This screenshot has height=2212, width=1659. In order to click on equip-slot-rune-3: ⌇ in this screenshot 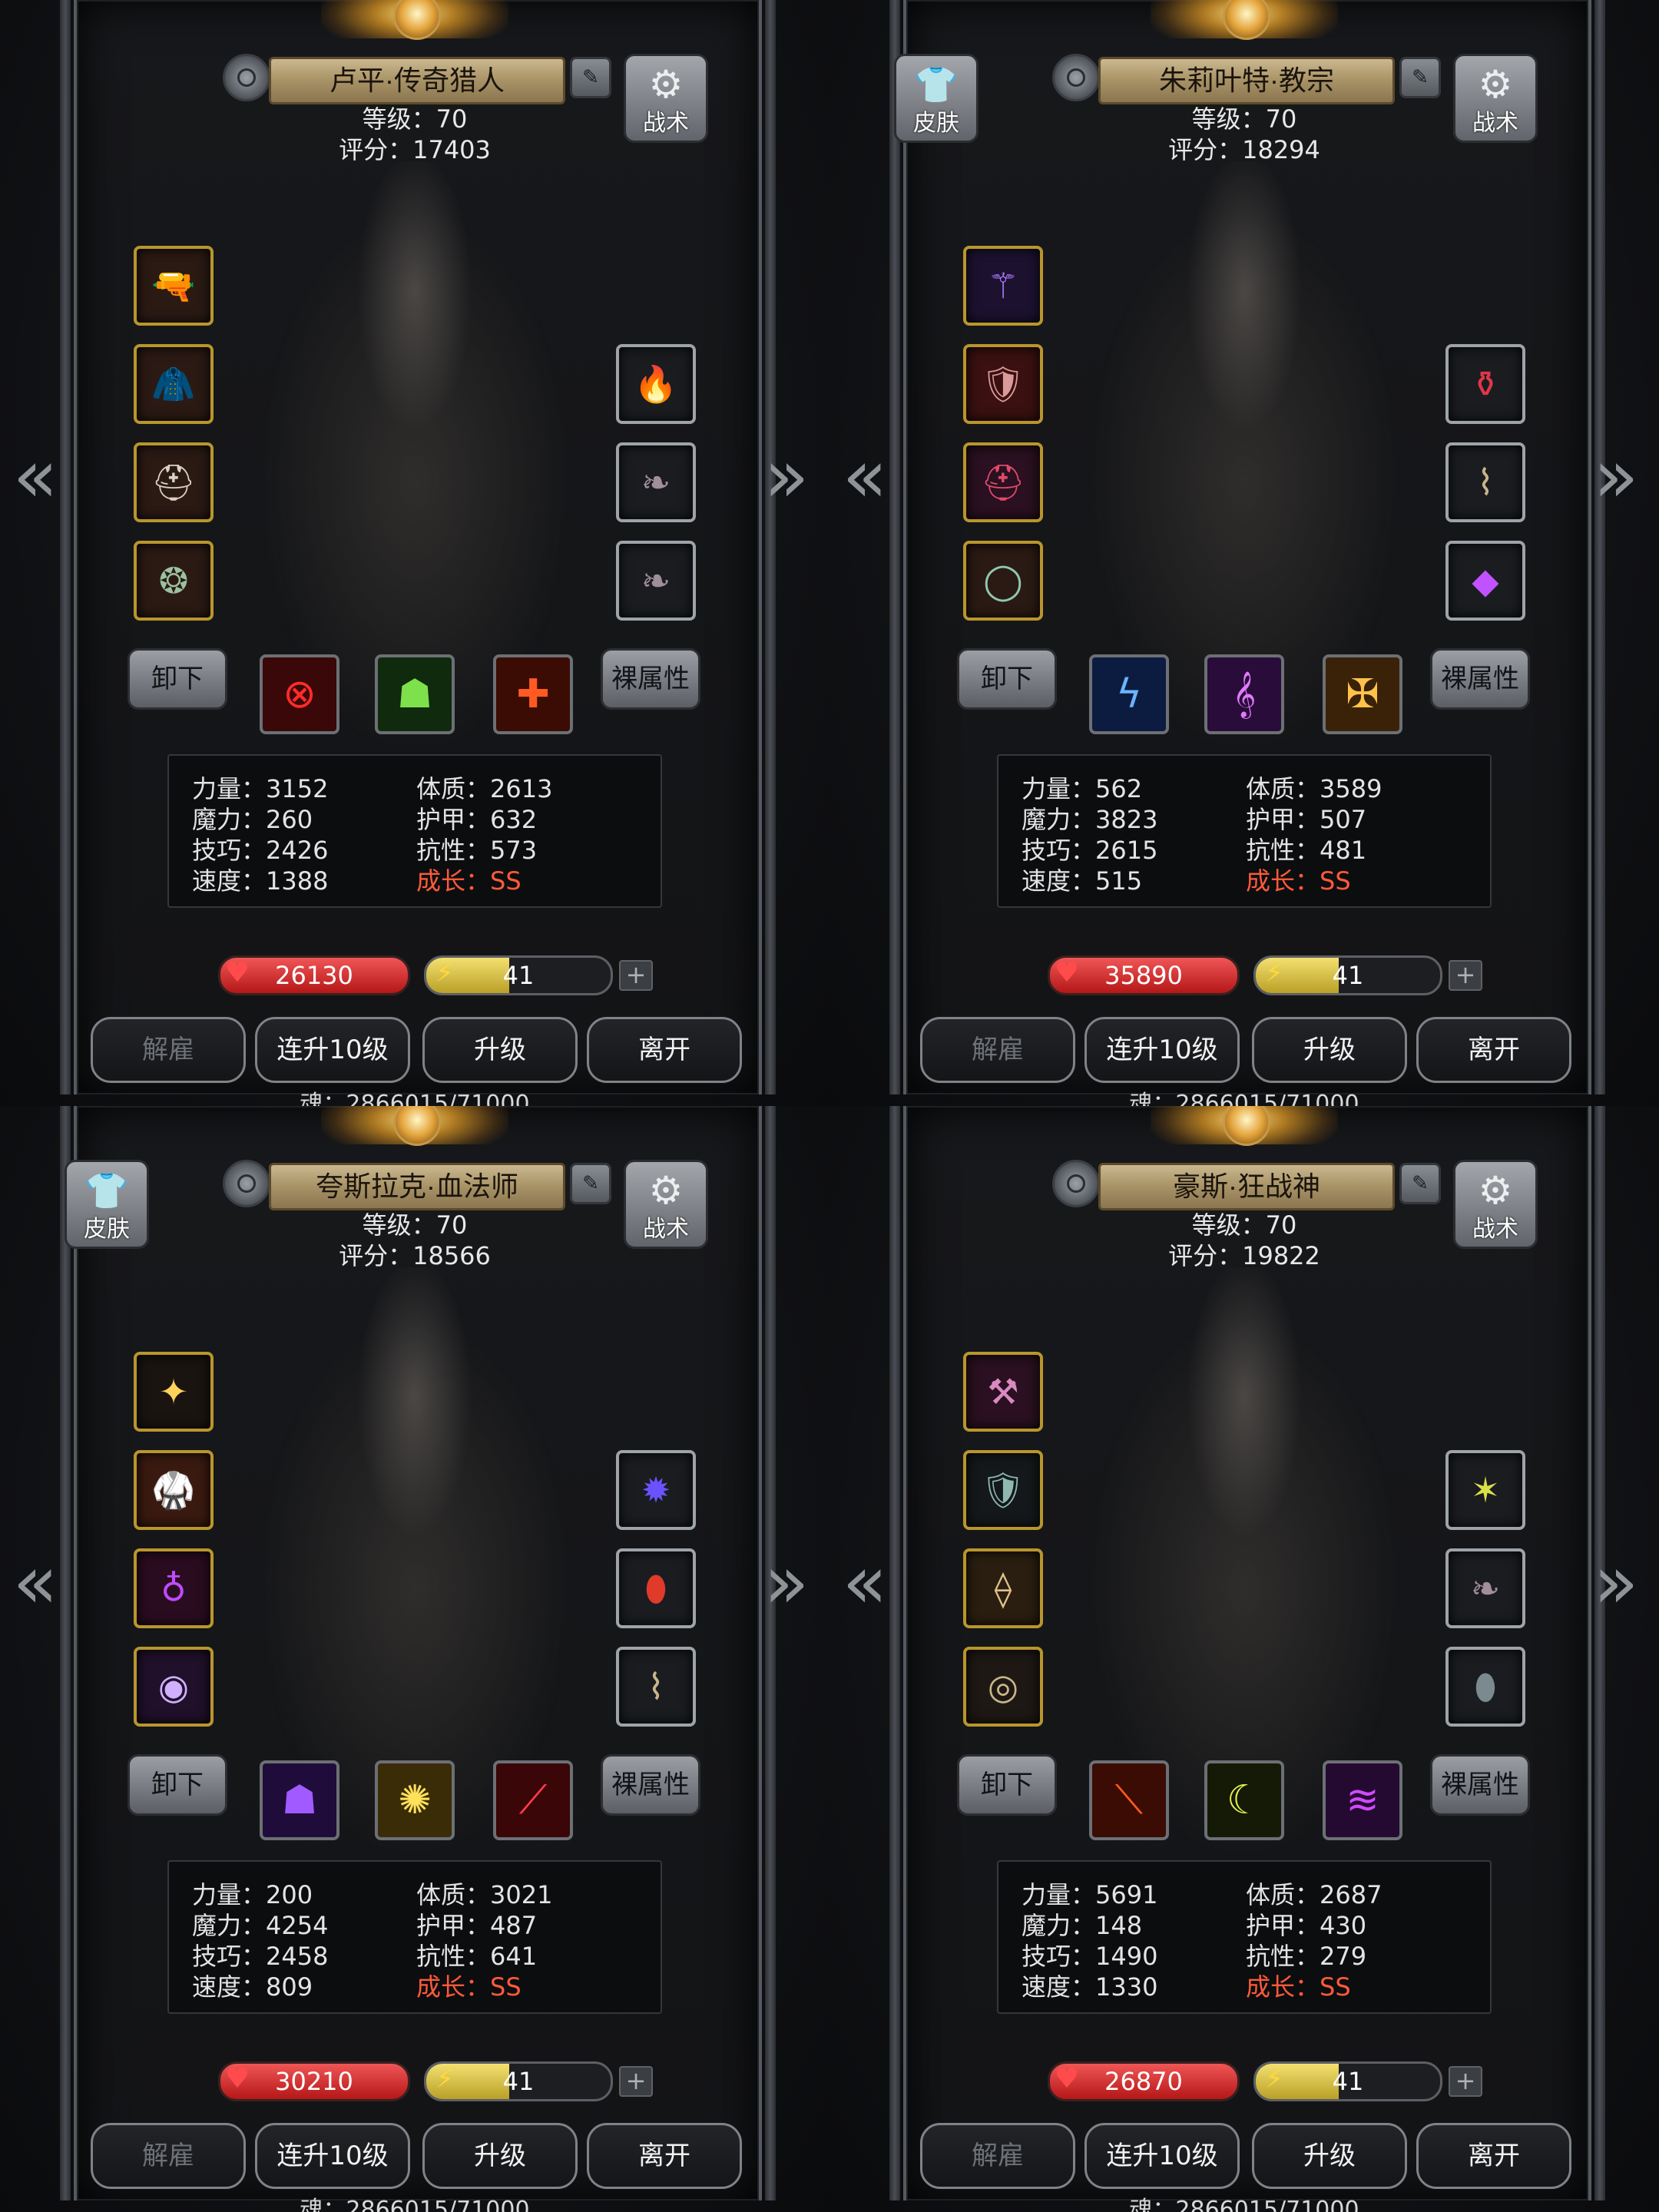, I will do `click(656, 1687)`.